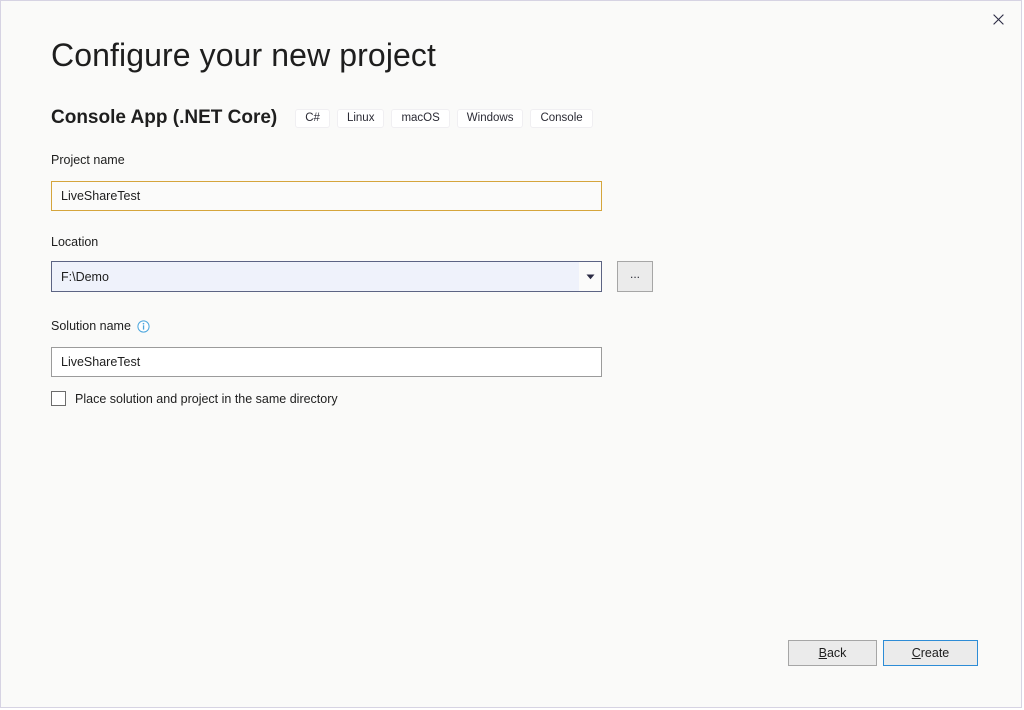 The width and height of the screenshot is (1024, 710). What do you see at coordinates (836, 653) in the screenshot?
I see `back-button-label: ack` at bounding box center [836, 653].